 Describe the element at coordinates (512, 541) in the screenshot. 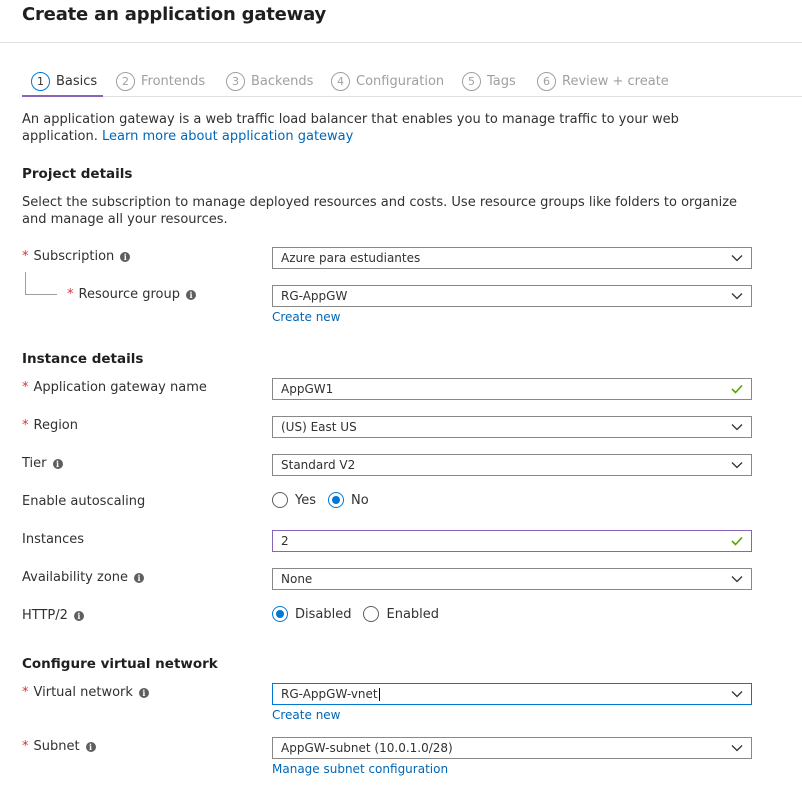

I see `instances-input: 2` at that location.